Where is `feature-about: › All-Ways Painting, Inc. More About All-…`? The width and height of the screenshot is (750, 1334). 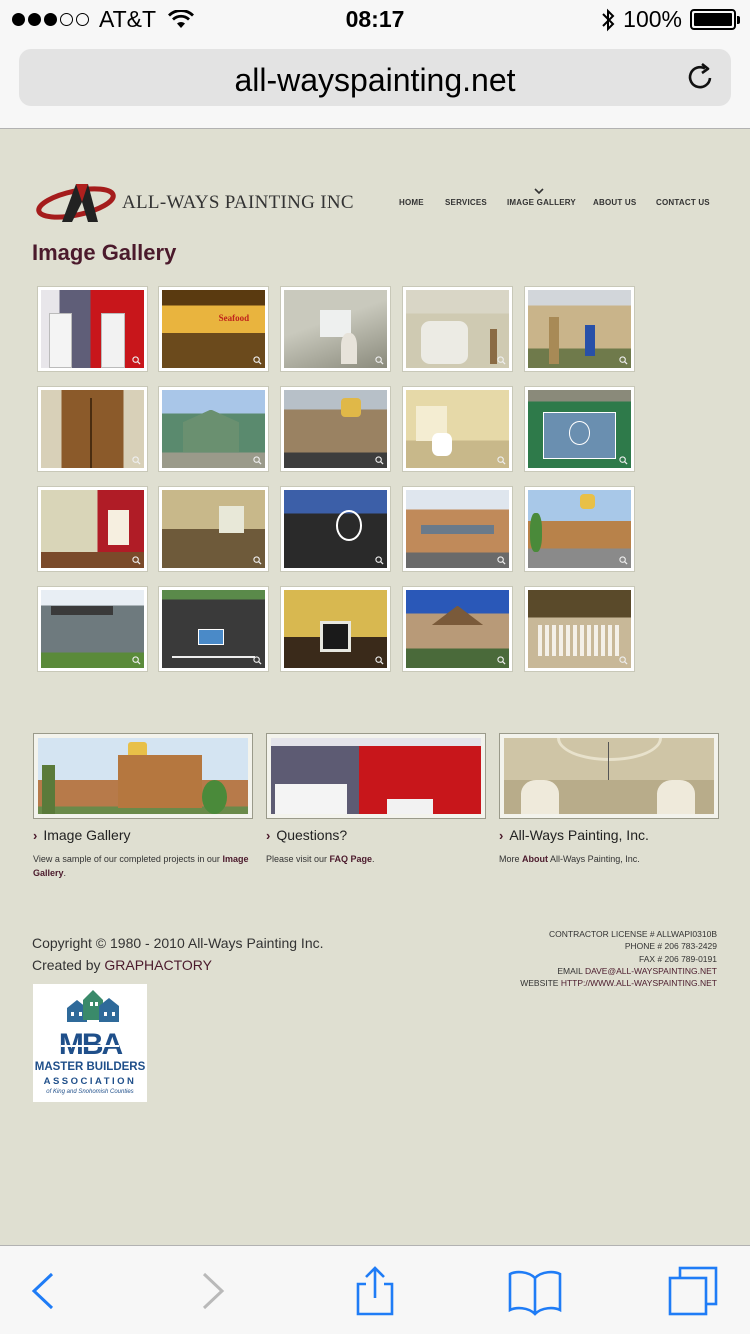
feature-about: › All-Ways Painting, Inc. More About All-… is located at coordinates (609, 799).